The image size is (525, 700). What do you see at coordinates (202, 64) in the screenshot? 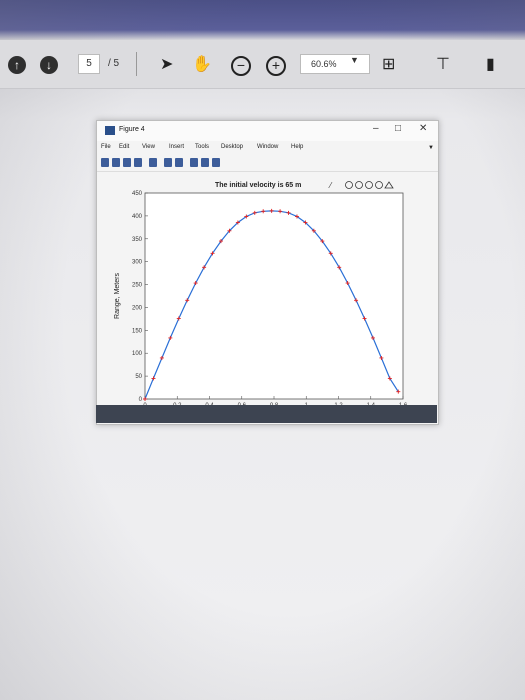
I see `hand-tool-icon: ✋` at bounding box center [202, 64].